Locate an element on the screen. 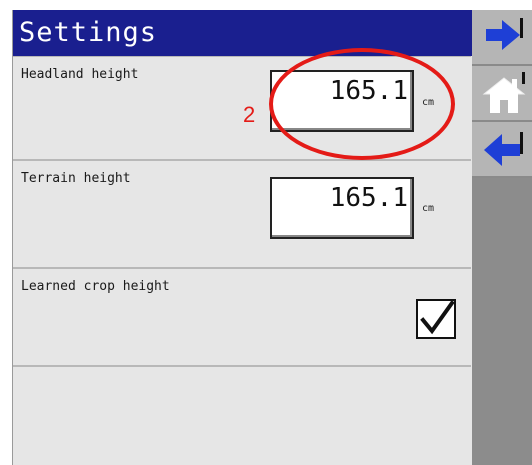  headland-height-label: Headland height is located at coordinates (80, 74).